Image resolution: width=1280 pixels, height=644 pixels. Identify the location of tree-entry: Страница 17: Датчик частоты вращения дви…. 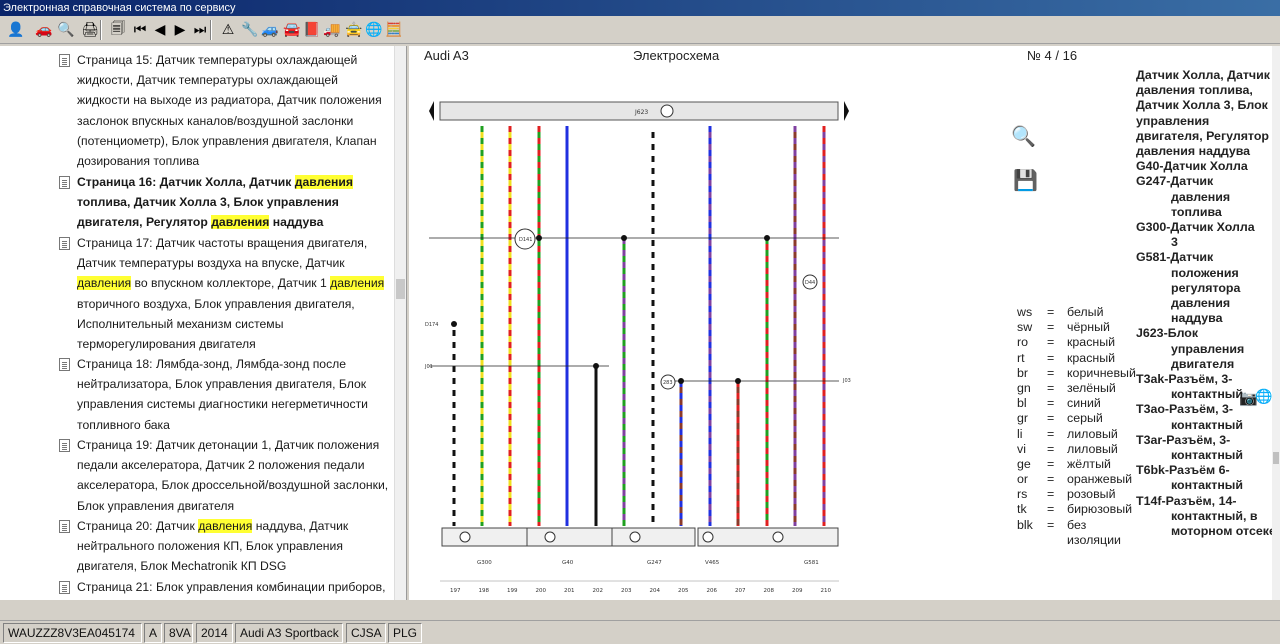
(224, 293).